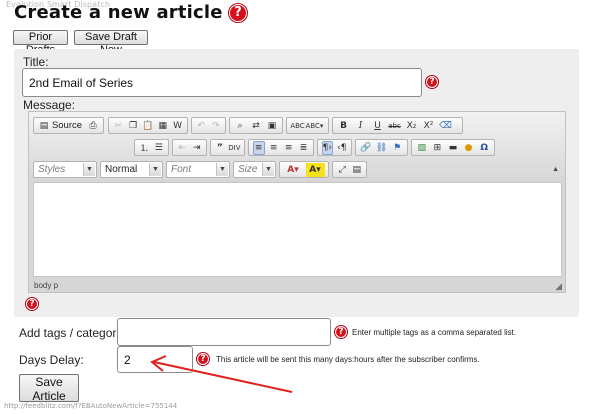  What do you see at coordinates (36, 62) in the screenshot?
I see `title-label: Title:` at bounding box center [36, 62].